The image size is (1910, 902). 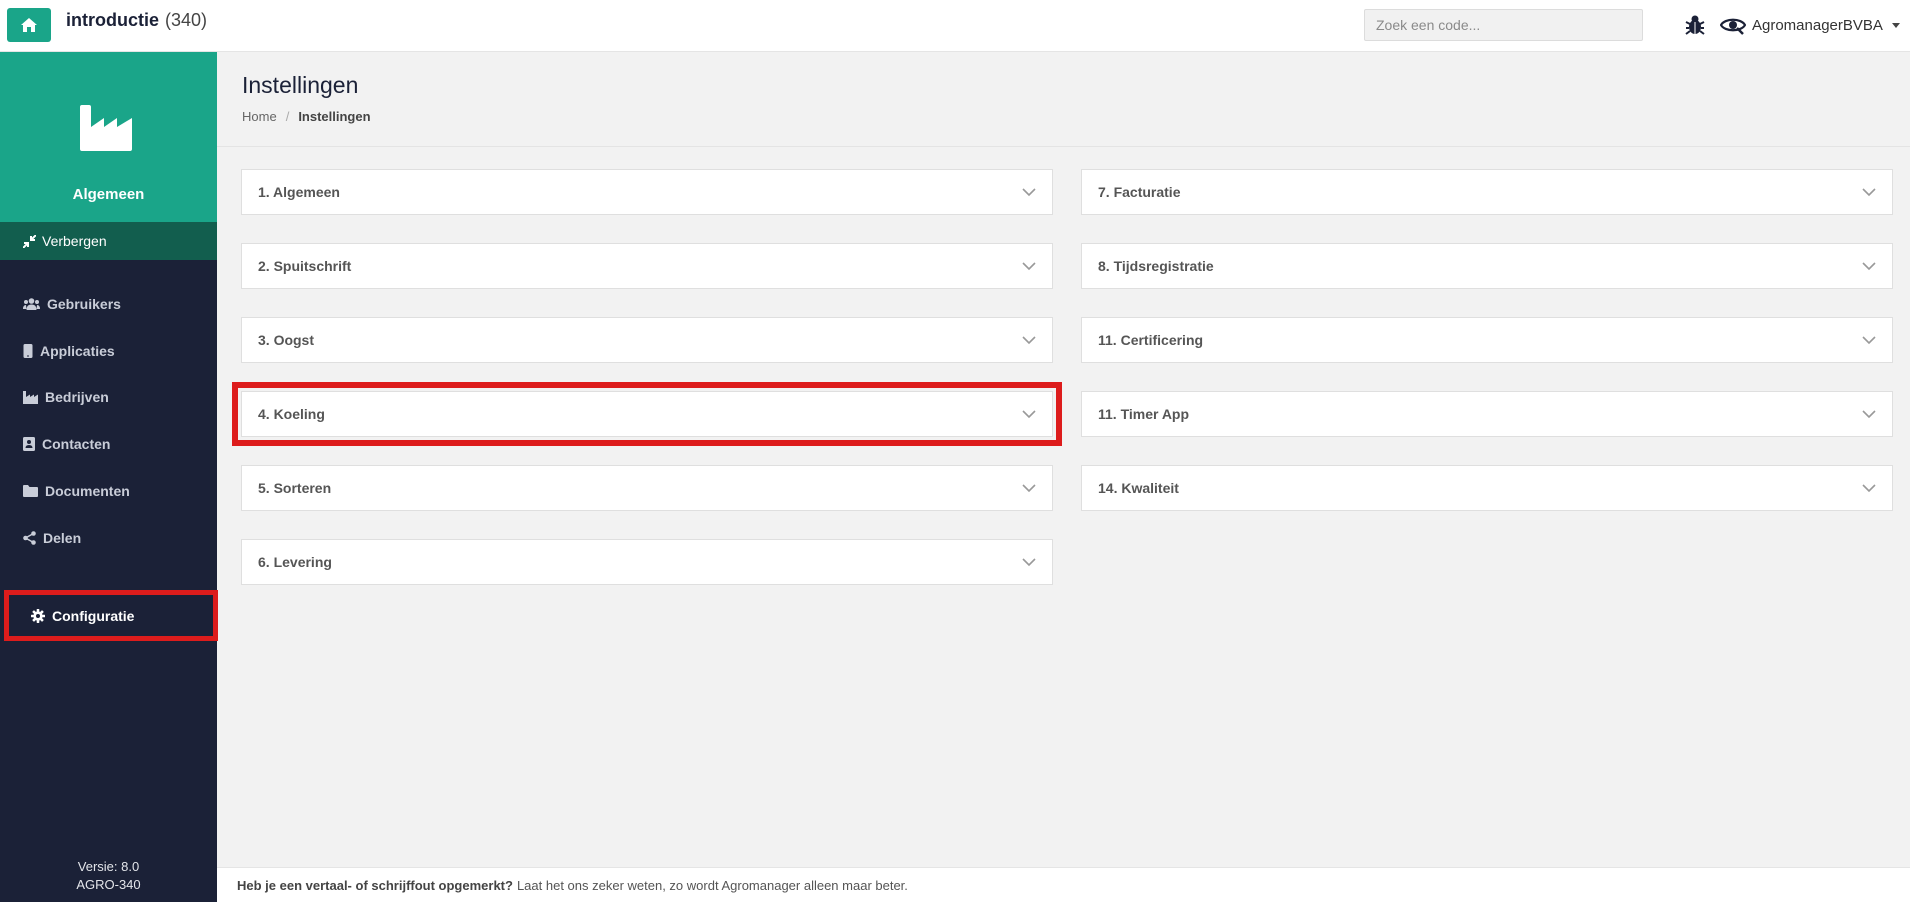 What do you see at coordinates (647, 562) in the screenshot?
I see `accordion-panel-levering: 6. Levering` at bounding box center [647, 562].